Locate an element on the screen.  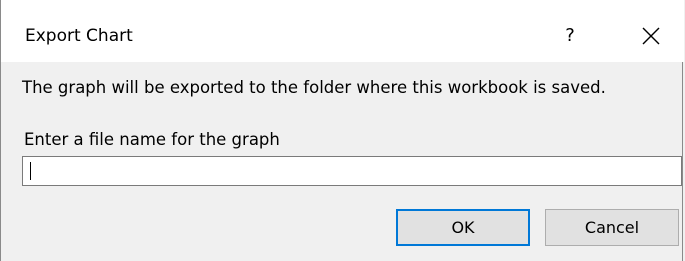
help-button: ? is located at coordinates (570, 36).